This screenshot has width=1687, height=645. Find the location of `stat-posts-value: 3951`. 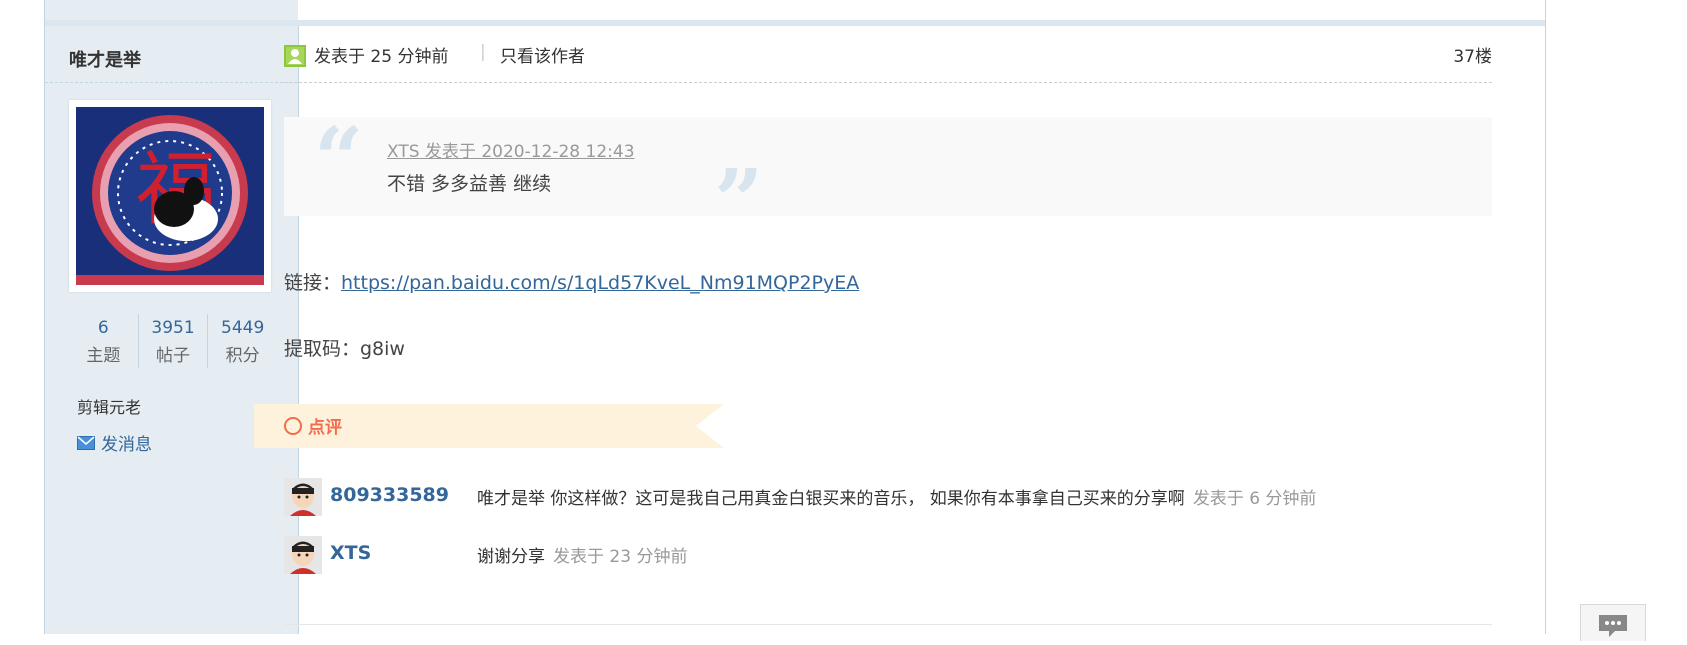

stat-posts-value: 3951 is located at coordinates (173, 328).